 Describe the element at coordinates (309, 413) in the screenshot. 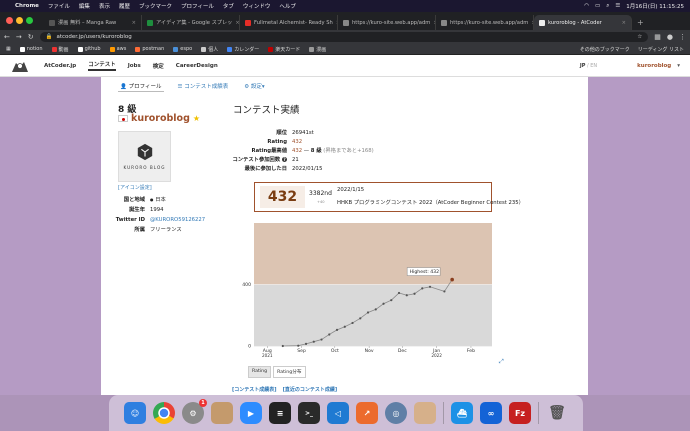

I see `terminal-icon: >_` at that location.